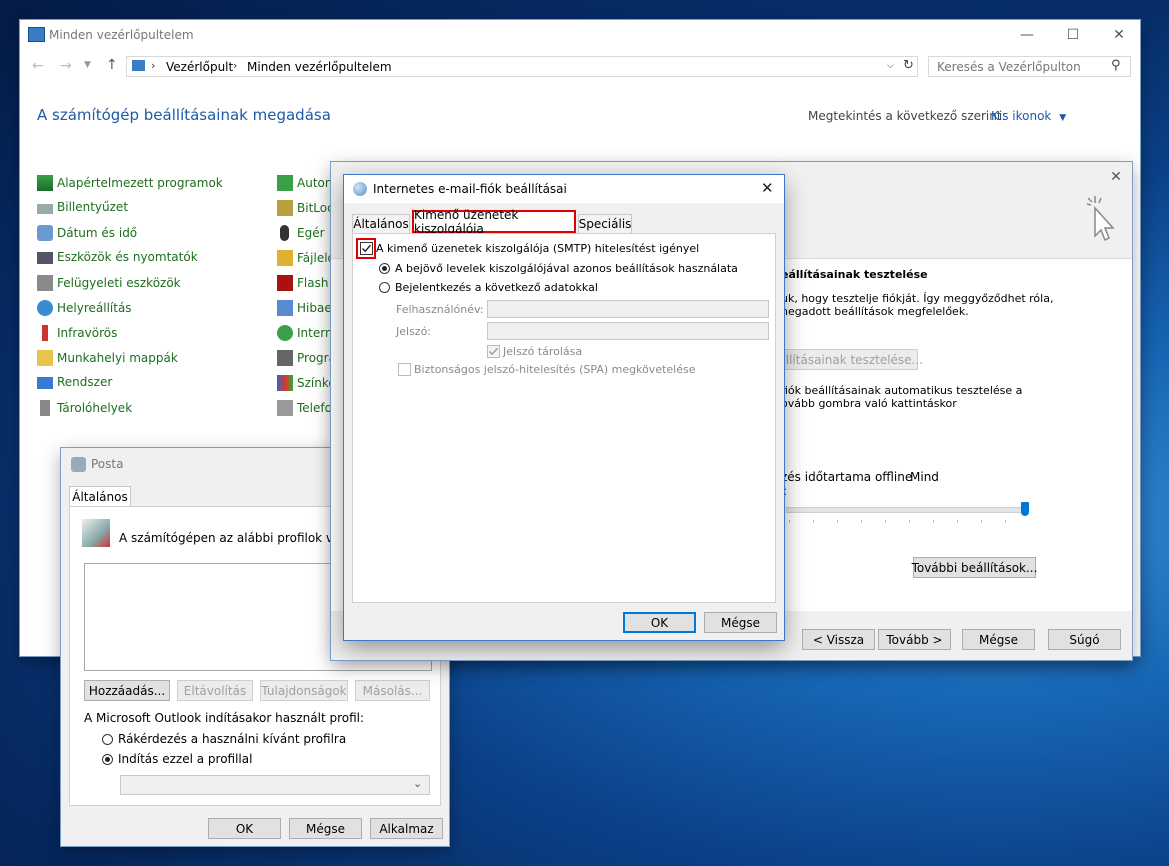 The height and width of the screenshot is (866, 1169). Describe the element at coordinates (119, 283) in the screenshot. I see `cp-item-label: Felügyeleti eszközök` at that location.